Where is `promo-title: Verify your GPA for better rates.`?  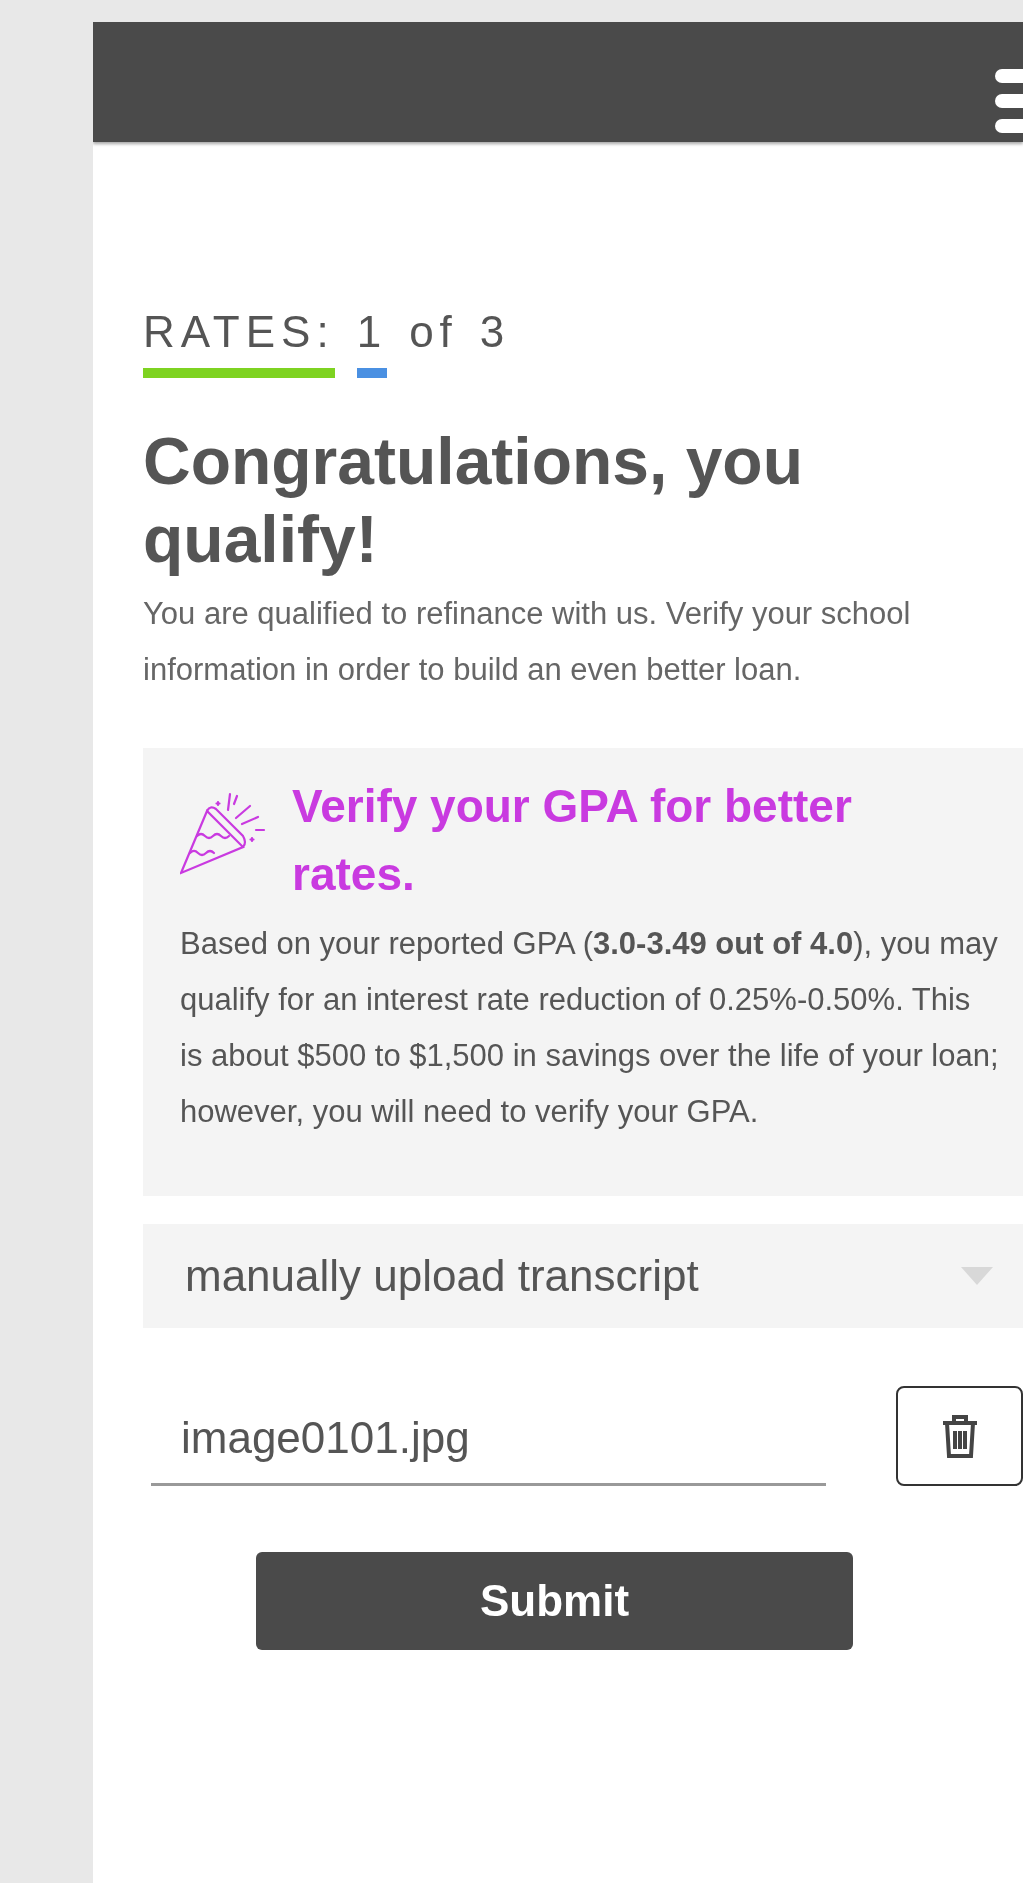
promo-title: Verify your GPA for better rates. is located at coordinates (572, 840).